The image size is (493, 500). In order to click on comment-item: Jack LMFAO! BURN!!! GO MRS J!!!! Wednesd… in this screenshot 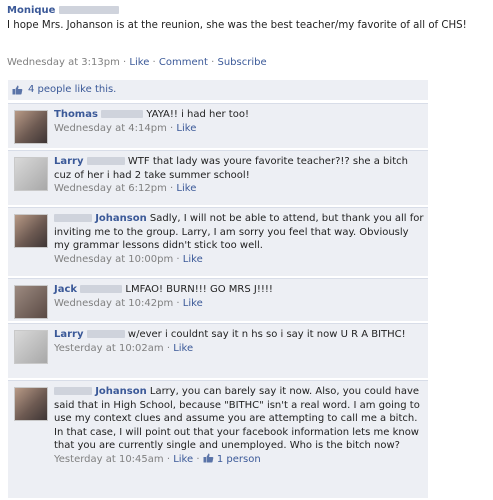, I will do `click(218, 299)`.